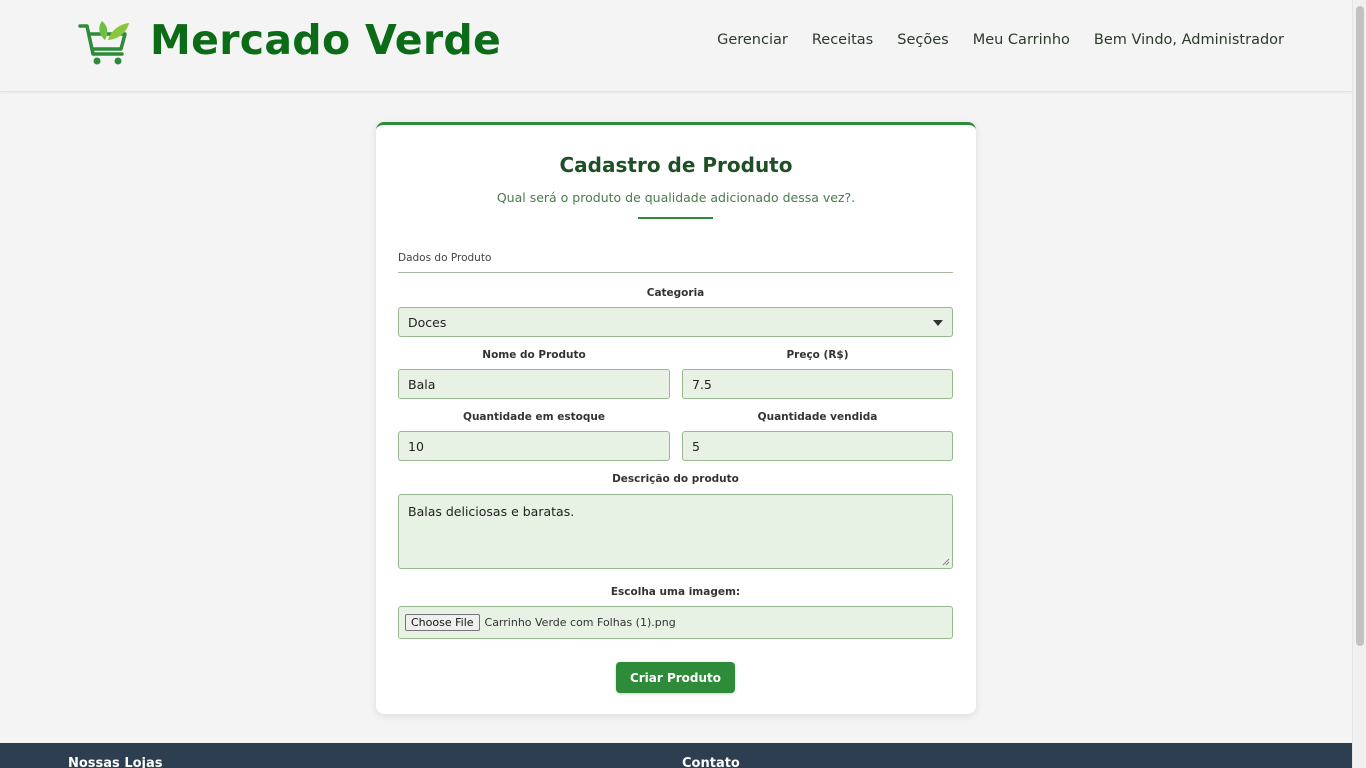  I want to click on form-title: Cadastro de Produto, so click(676, 165).